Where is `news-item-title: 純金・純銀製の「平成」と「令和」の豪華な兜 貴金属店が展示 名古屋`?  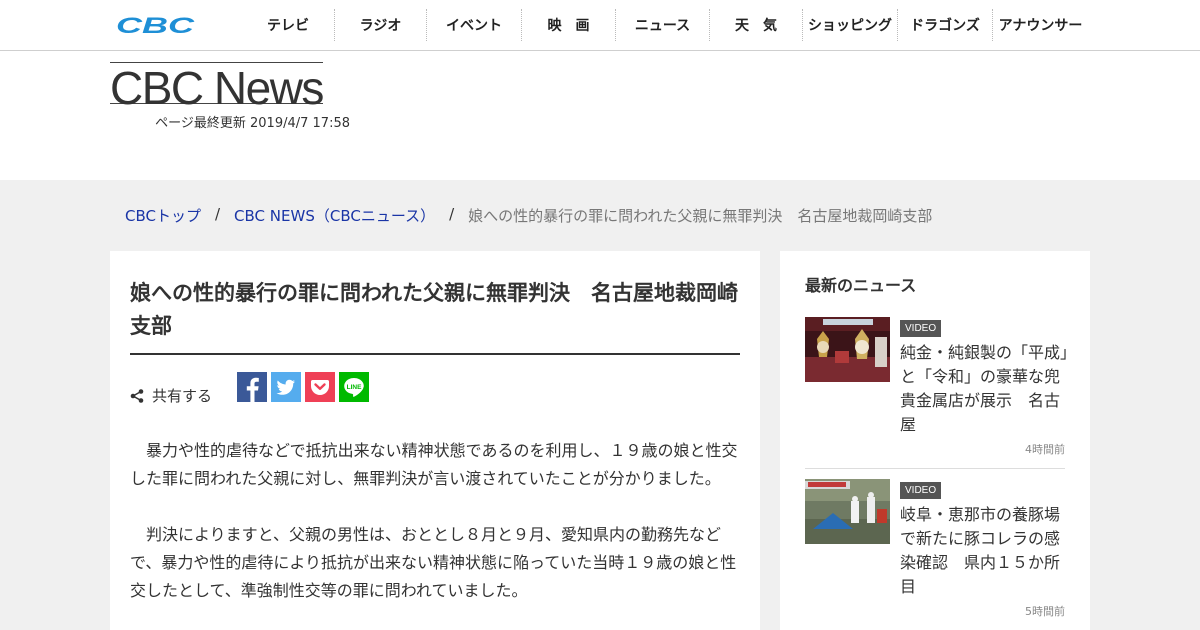
news-item-title: 純金・純銀製の「平成」と「令和」の豪華な兜 貴金属店が展示 名古屋 is located at coordinates (988, 389).